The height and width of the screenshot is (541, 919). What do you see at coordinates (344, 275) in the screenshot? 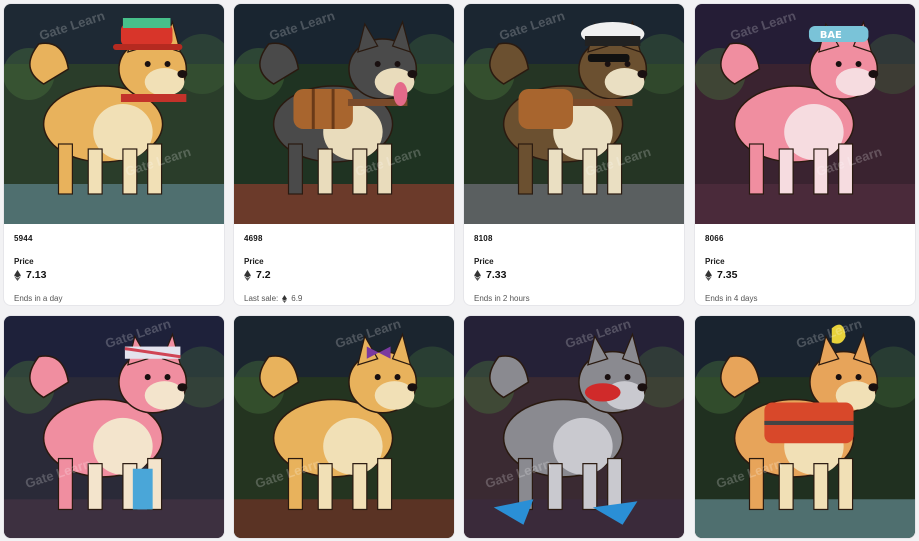
I see `price-row: 7.2` at bounding box center [344, 275].